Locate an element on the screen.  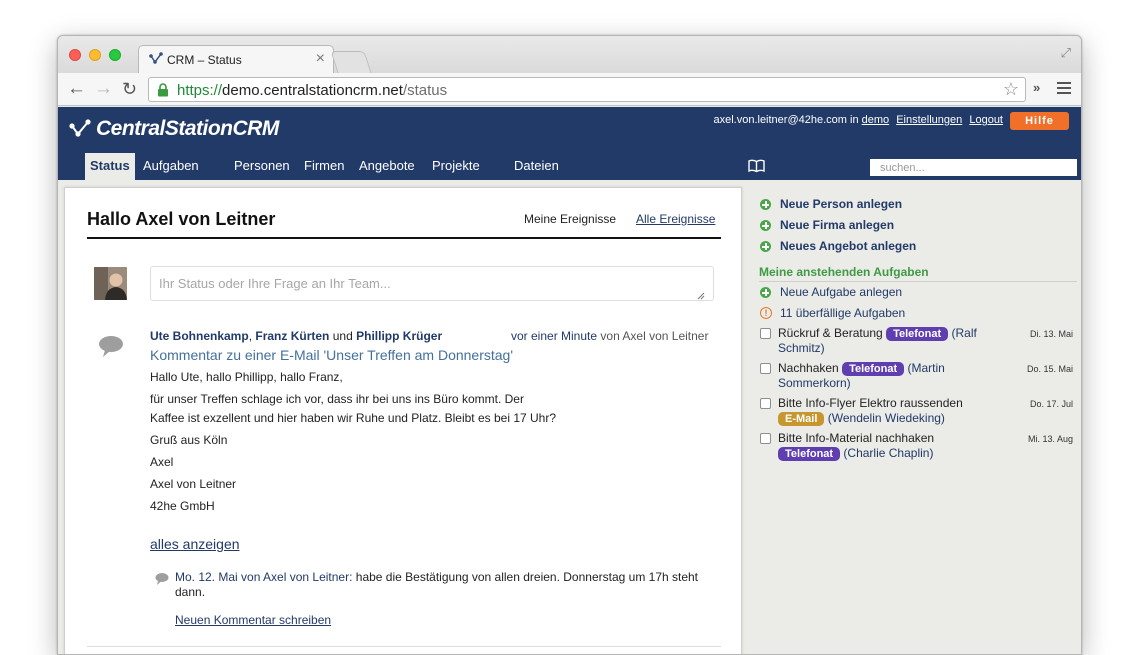
task-due-date: Do. 15. Mai is located at coordinates (1049, 369).